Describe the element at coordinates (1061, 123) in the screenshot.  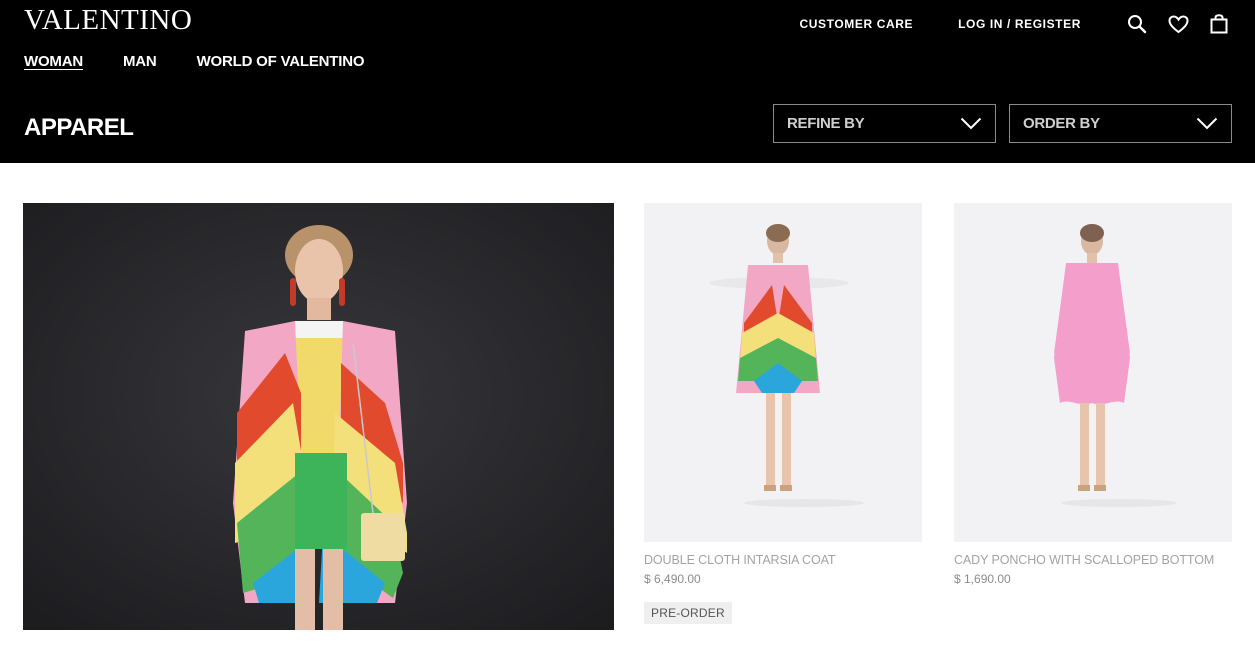
I see `order-by-label: ORDER BY` at that location.